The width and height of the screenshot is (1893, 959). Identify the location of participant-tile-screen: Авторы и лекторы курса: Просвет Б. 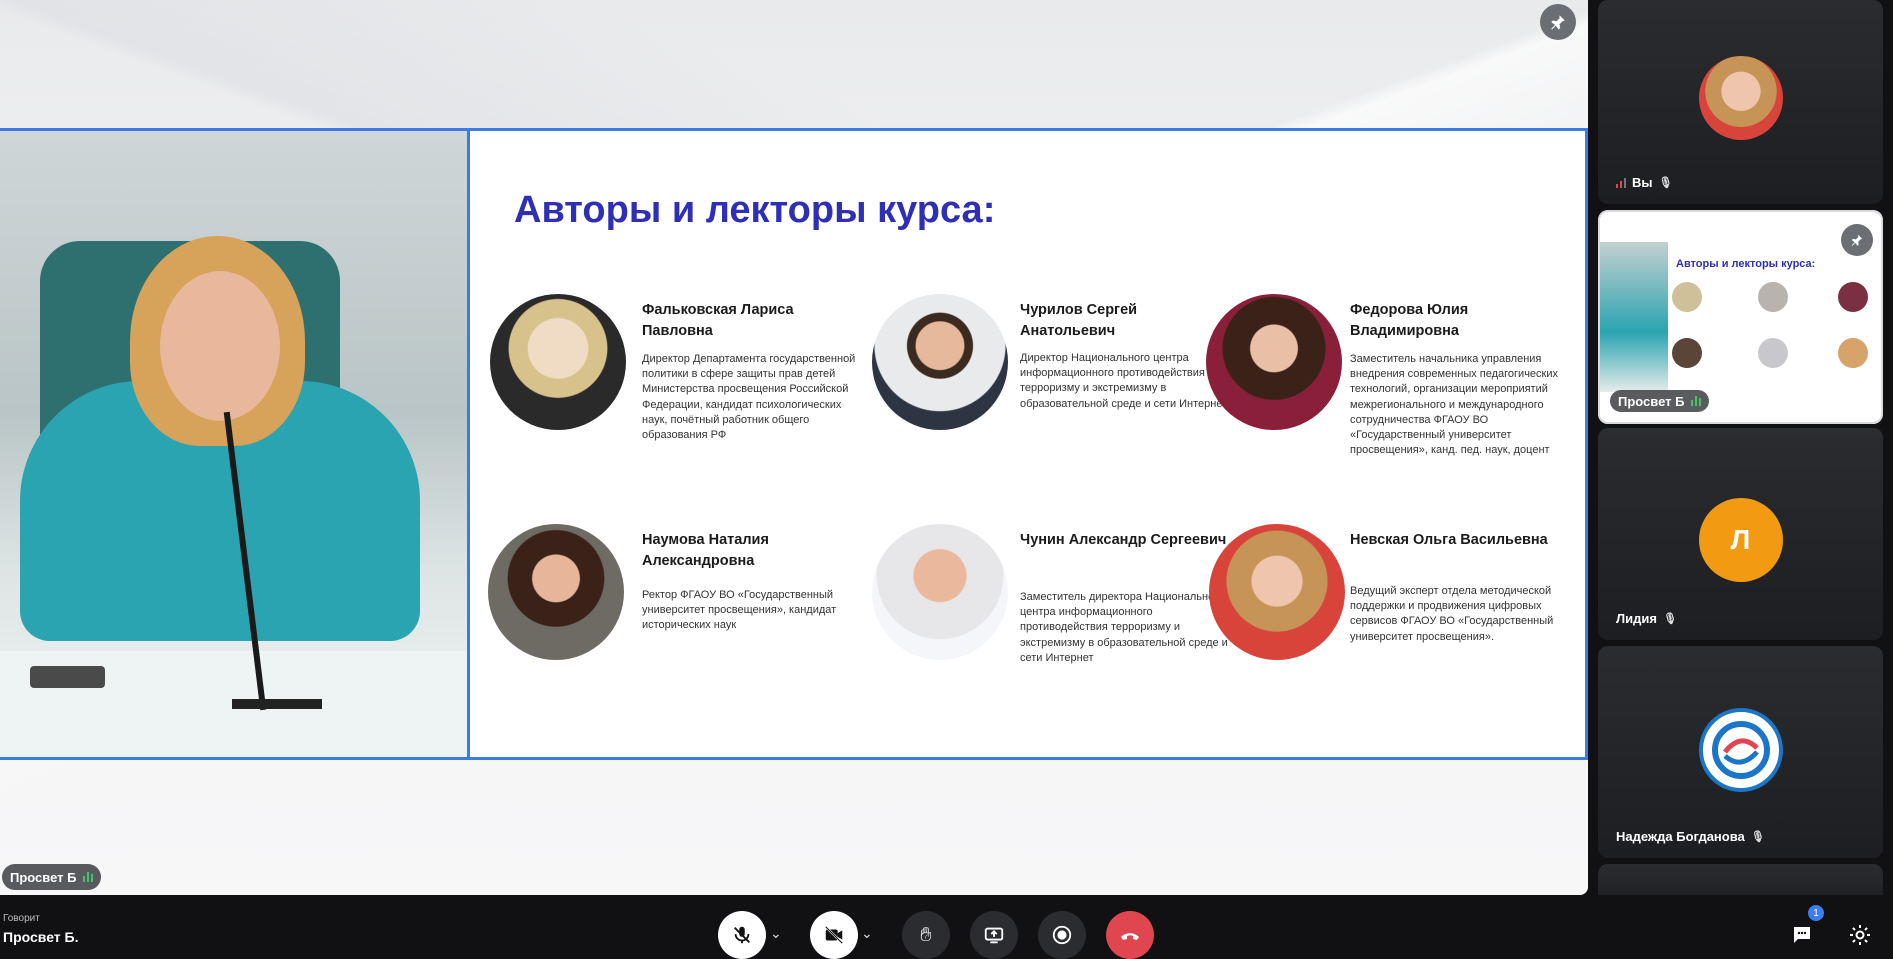
(1740, 317).